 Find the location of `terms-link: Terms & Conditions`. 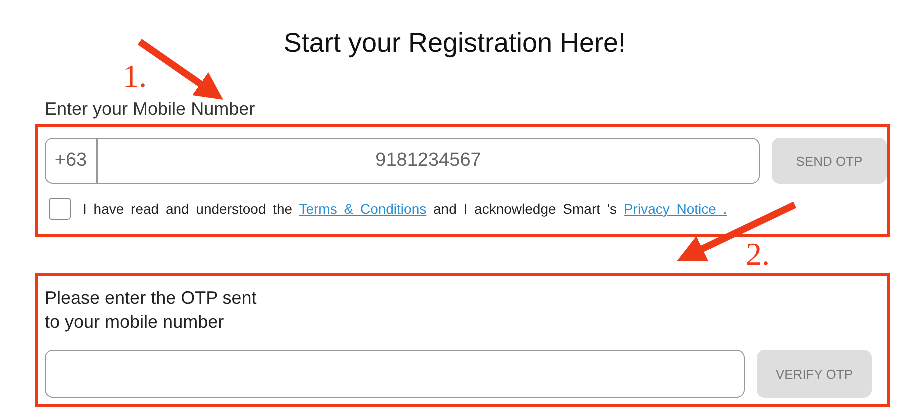

terms-link: Terms & Conditions is located at coordinates (363, 209).